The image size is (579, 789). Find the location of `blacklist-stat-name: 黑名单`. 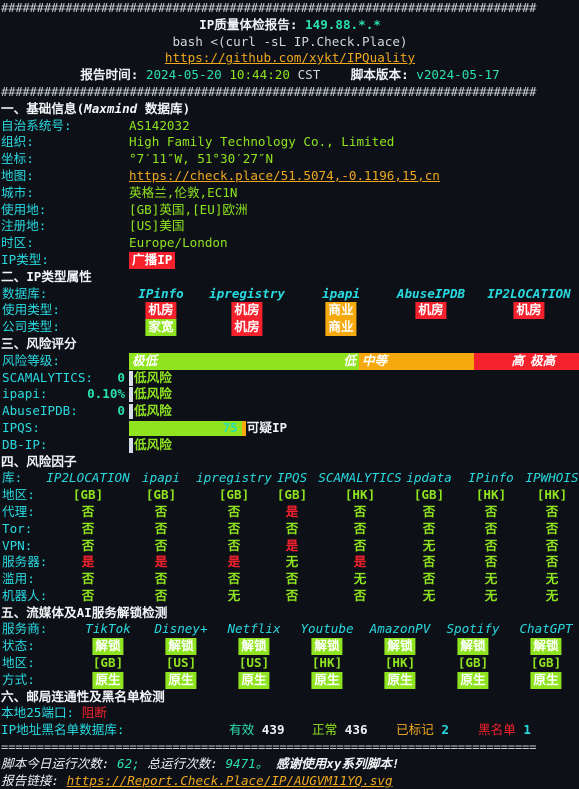

blacklist-stat-name: 黑名单 is located at coordinates (501, 730).